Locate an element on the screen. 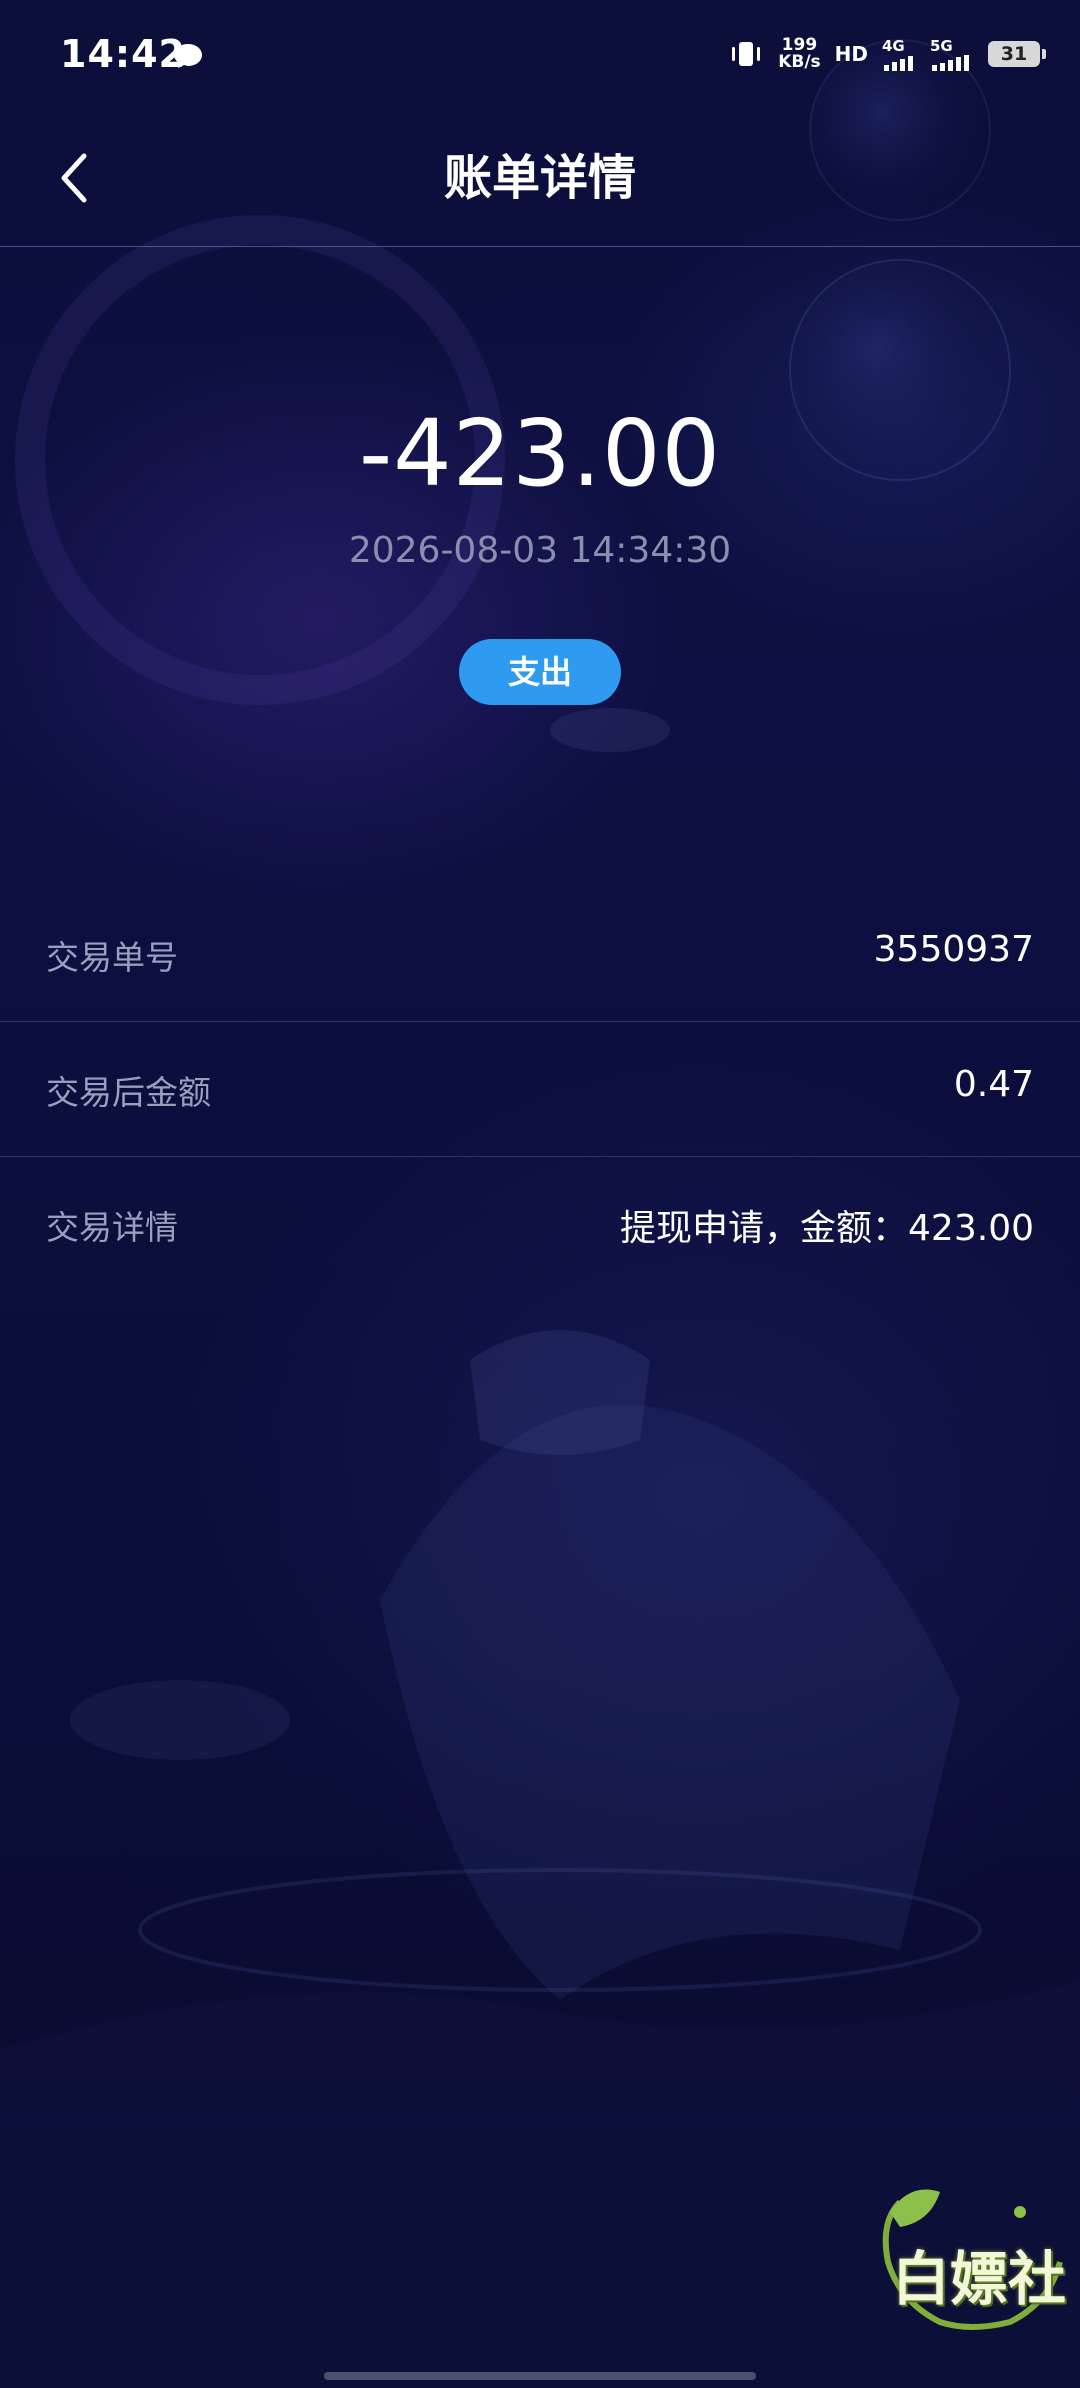 The width and height of the screenshot is (1080, 2388). signal-5g-label: 5G is located at coordinates (941, 46).